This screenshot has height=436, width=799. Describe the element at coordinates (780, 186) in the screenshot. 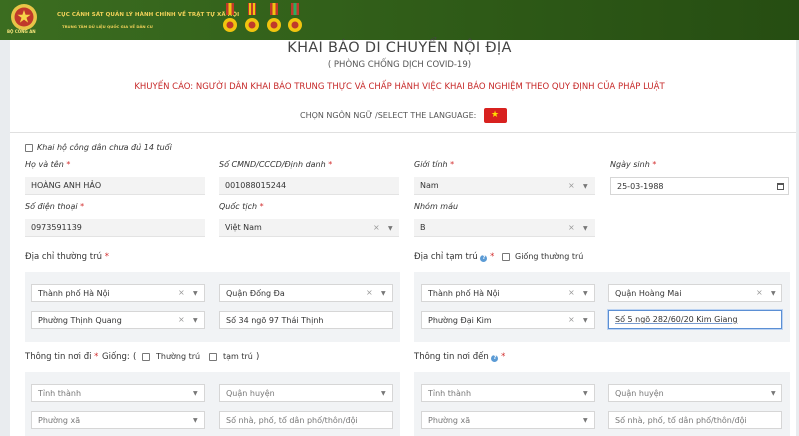

I see `calendar-icon` at that location.